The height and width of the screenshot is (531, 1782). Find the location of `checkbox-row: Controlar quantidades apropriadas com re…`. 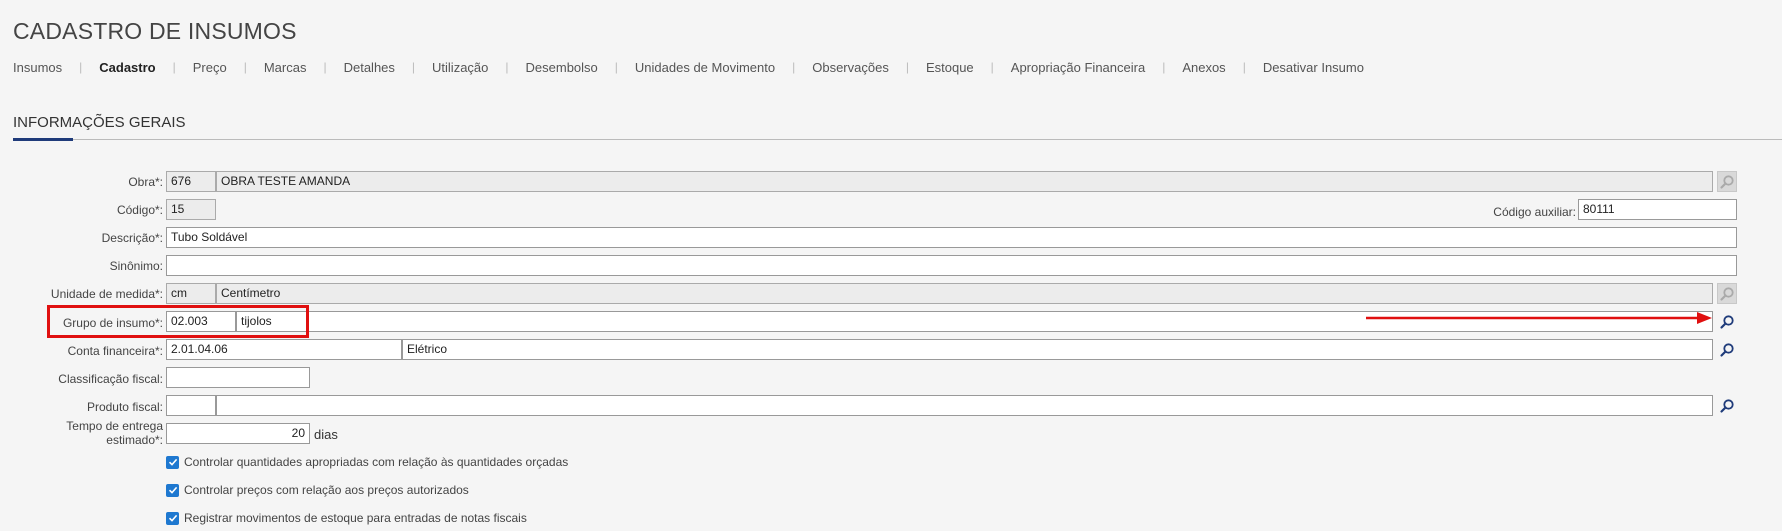

checkbox-row: Controlar quantidades apropriadas com re… is located at coordinates (367, 462).